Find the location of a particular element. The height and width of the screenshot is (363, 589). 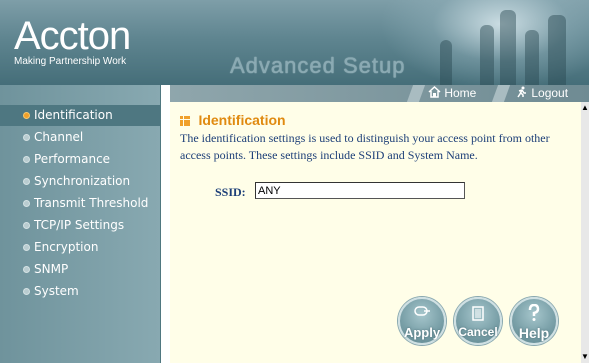

cancel-button: Cancel is located at coordinates (478, 321).